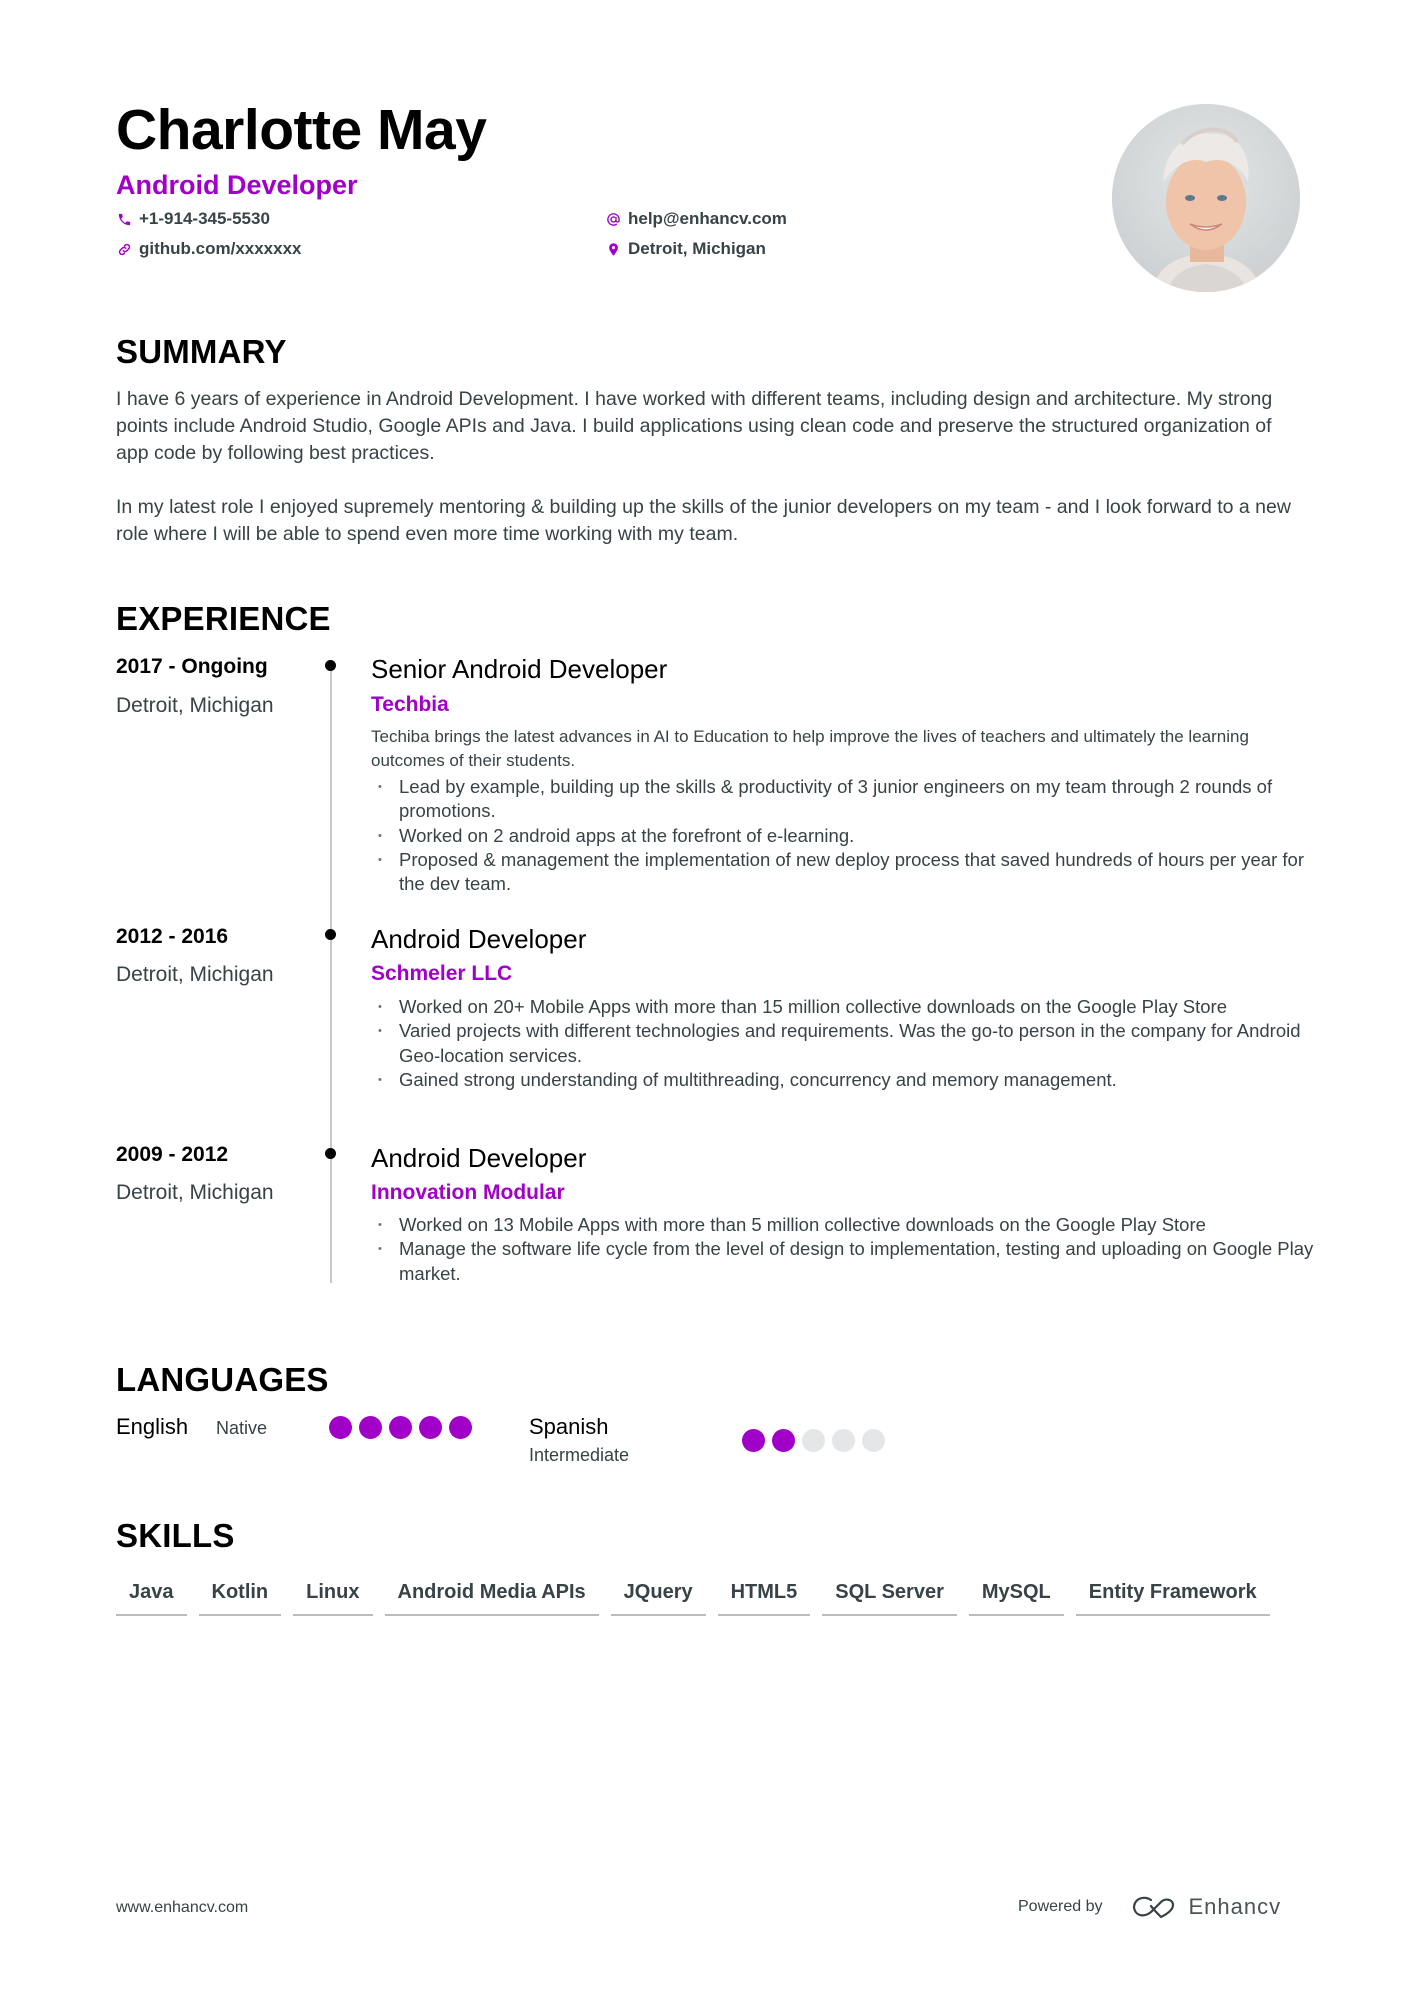  What do you see at coordinates (613, 249) in the screenshot?
I see `location-pin-icon` at bounding box center [613, 249].